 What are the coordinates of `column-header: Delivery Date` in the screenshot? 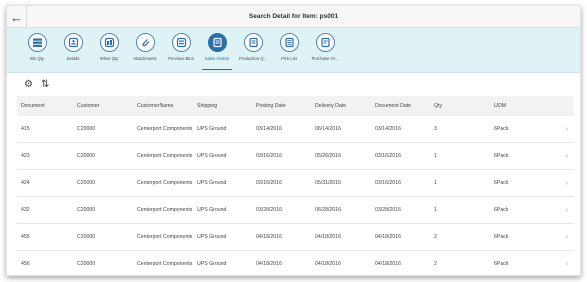 It's located at (341, 106).